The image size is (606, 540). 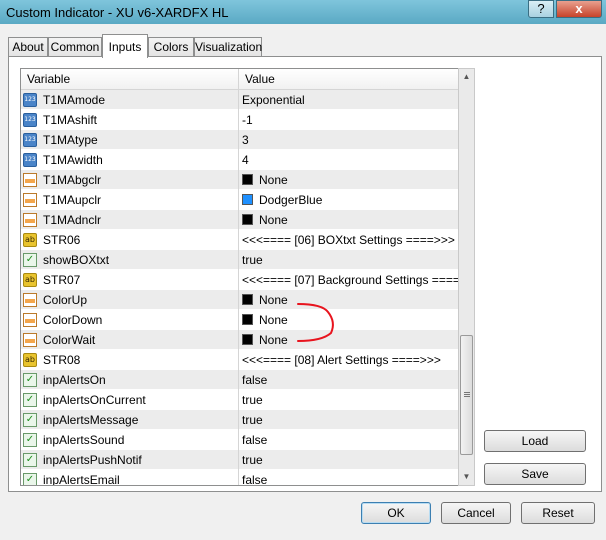 I want to click on tab-inputs: Inputs, so click(x=125, y=46).